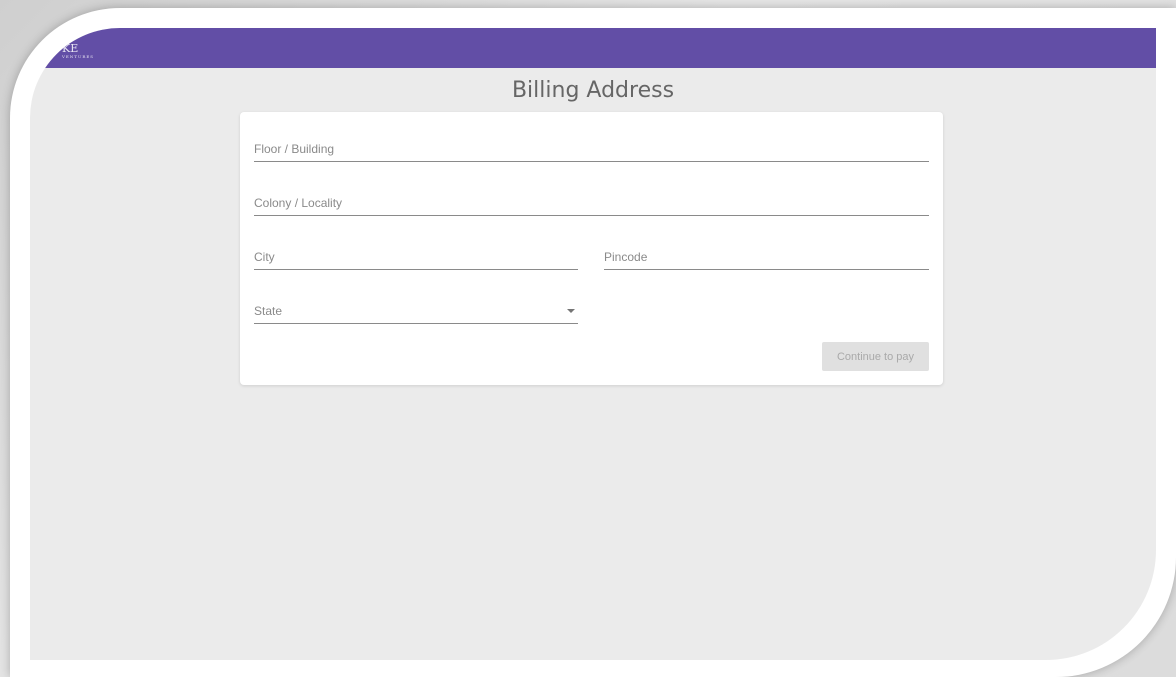  What do you see at coordinates (78, 51) in the screenshot?
I see `brand-logo: KE VENTURES` at bounding box center [78, 51].